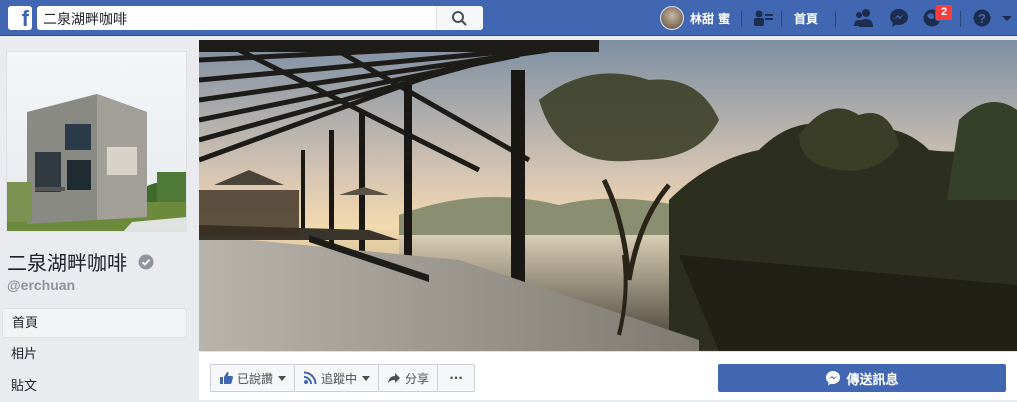 The image size is (1017, 402). What do you see at coordinates (94, 323) in the screenshot?
I see `sidebar-item-home: 首頁` at bounding box center [94, 323].